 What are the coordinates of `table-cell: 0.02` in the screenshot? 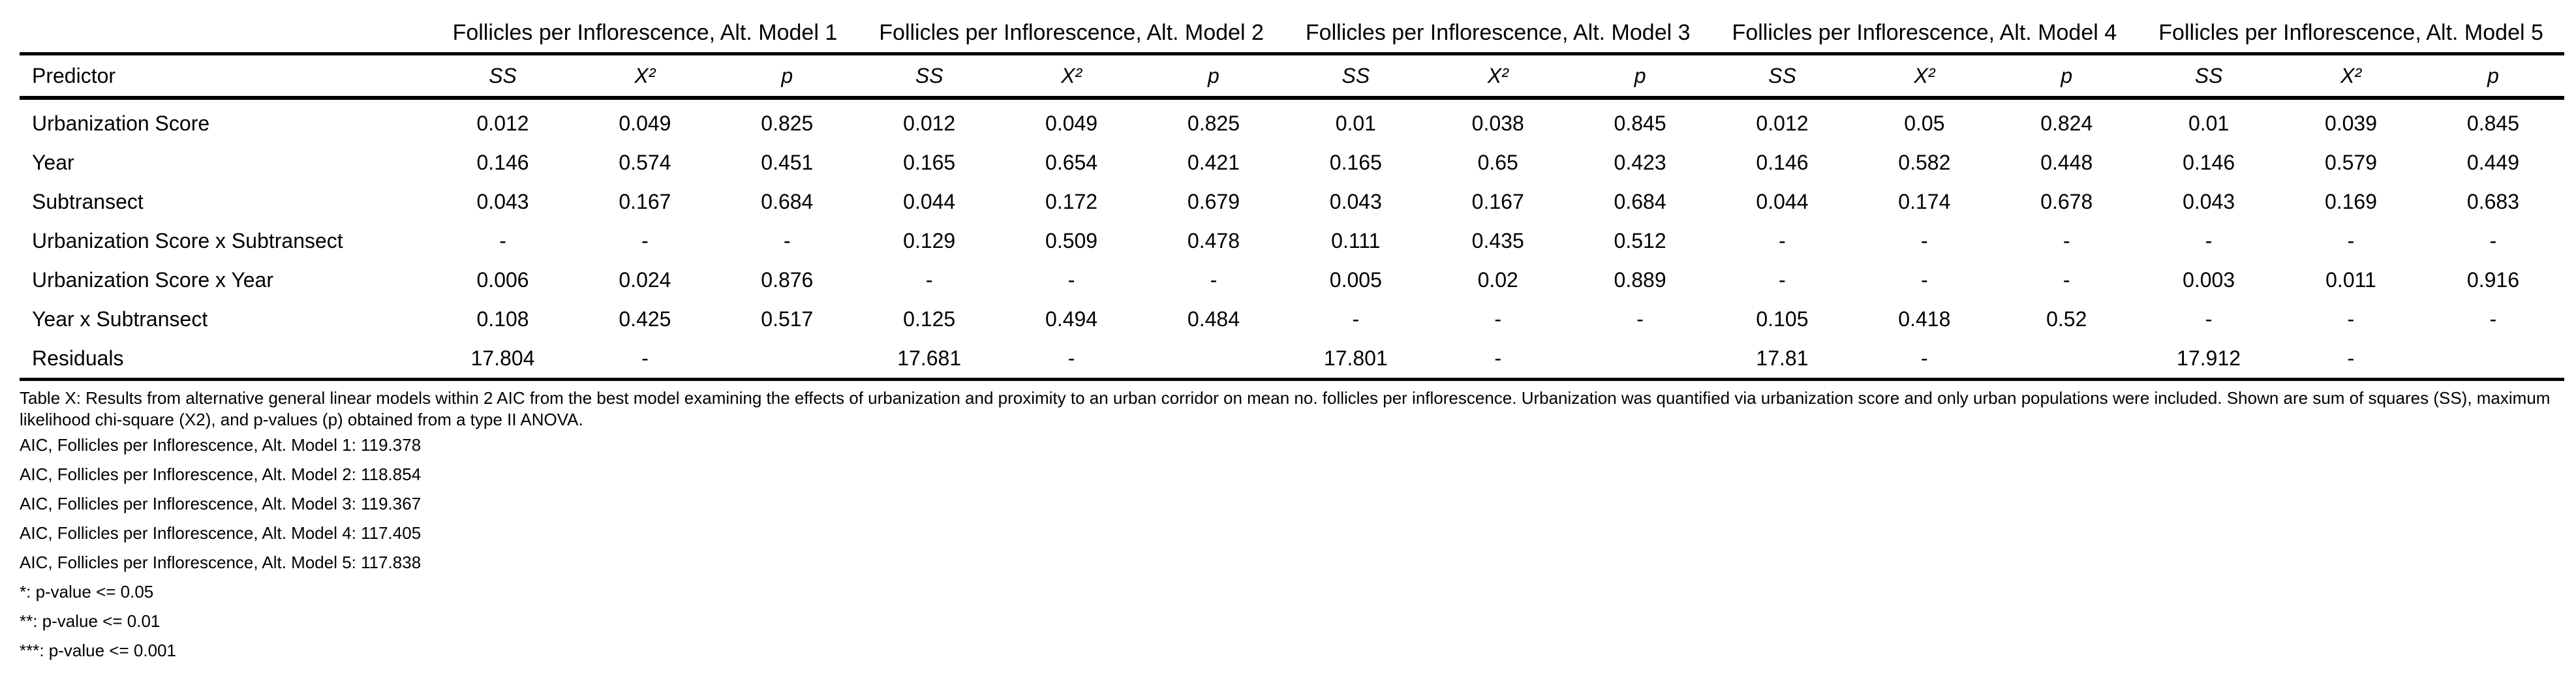 It's located at (1498, 279).